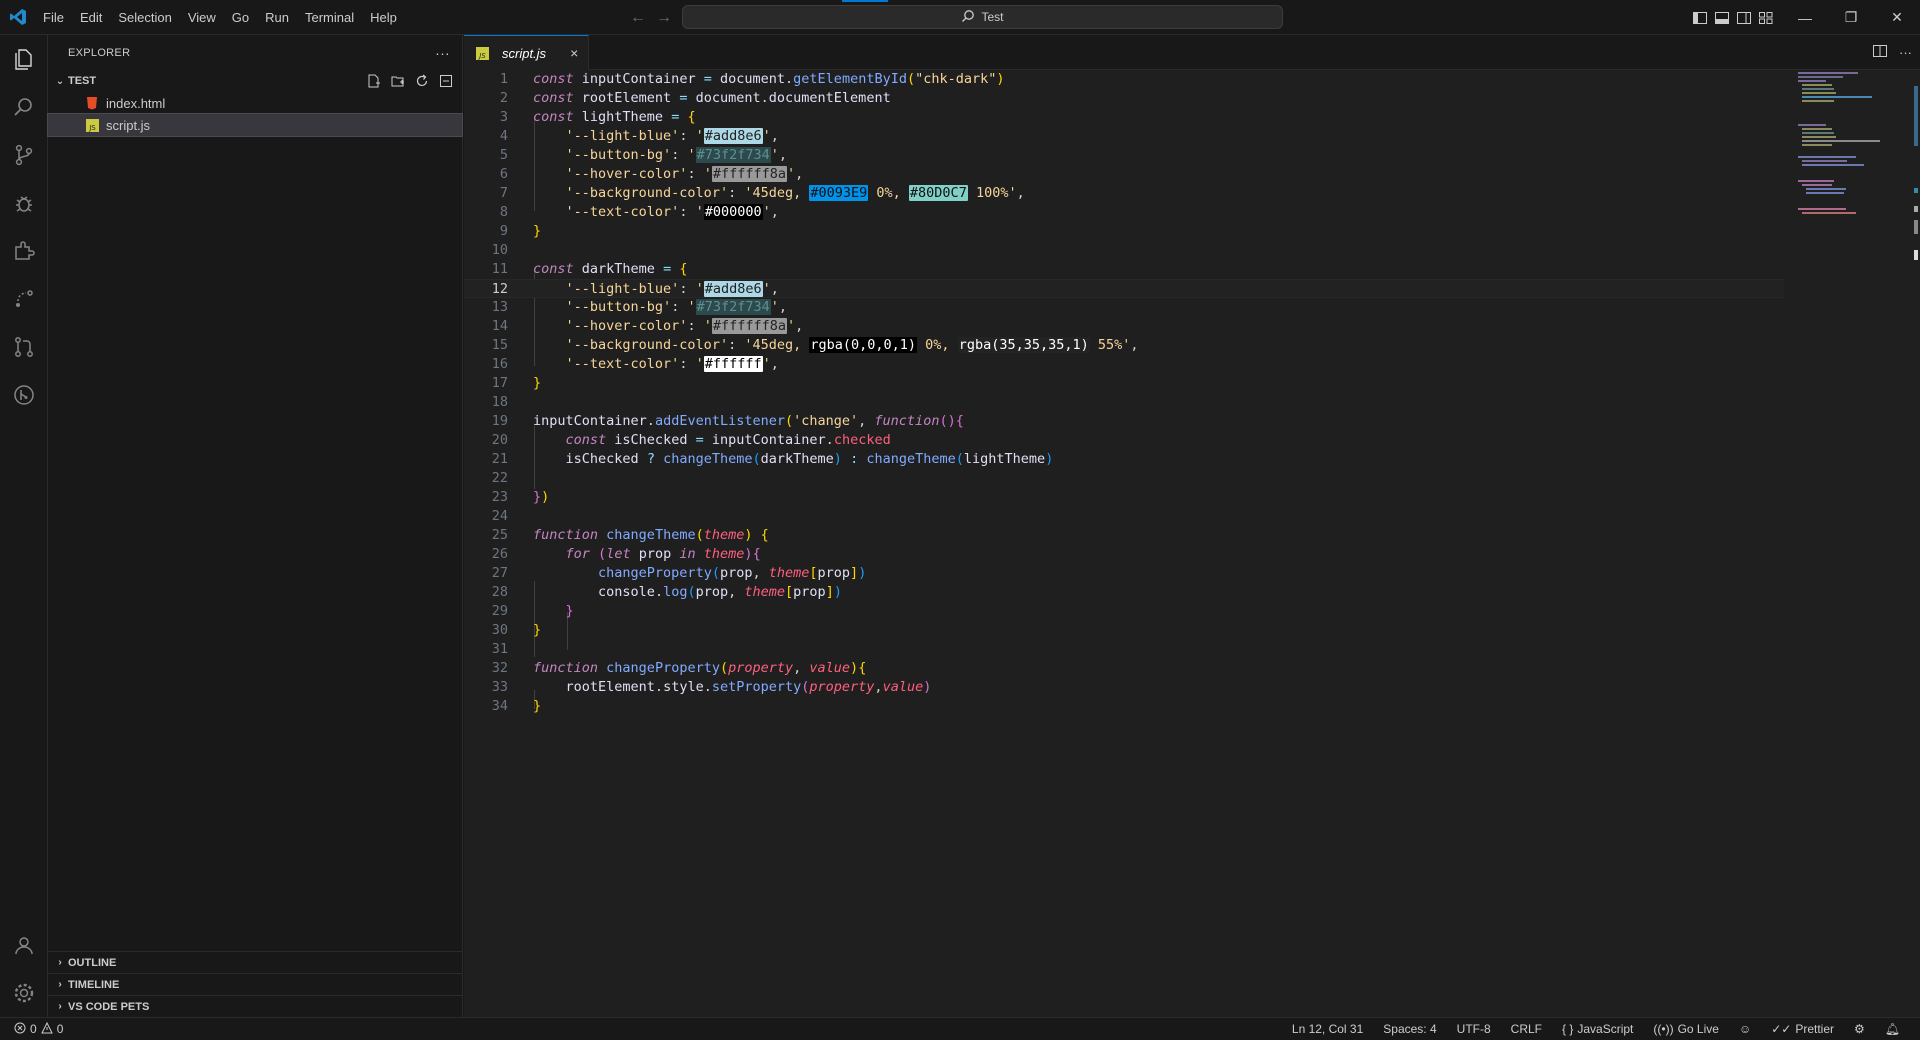 The image size is (1920, 1040). I want to click on indentation: Spaces: 4, so click(1409, 1029).